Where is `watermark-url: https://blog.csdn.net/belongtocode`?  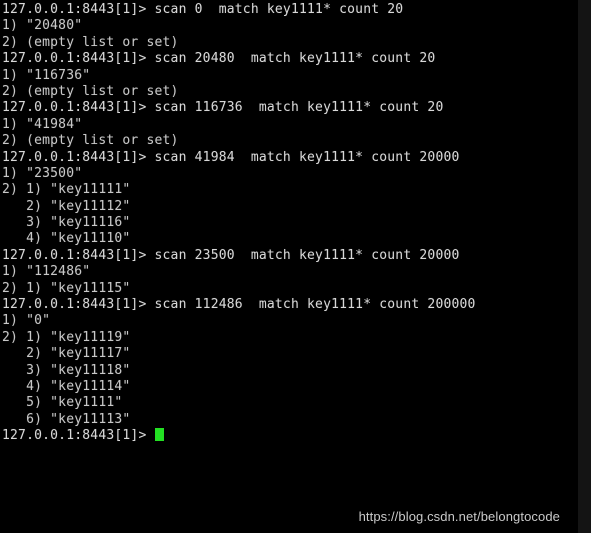 watermark-url: https://blog.csdn.net/belongtocode is located at coordinates (459, 516).